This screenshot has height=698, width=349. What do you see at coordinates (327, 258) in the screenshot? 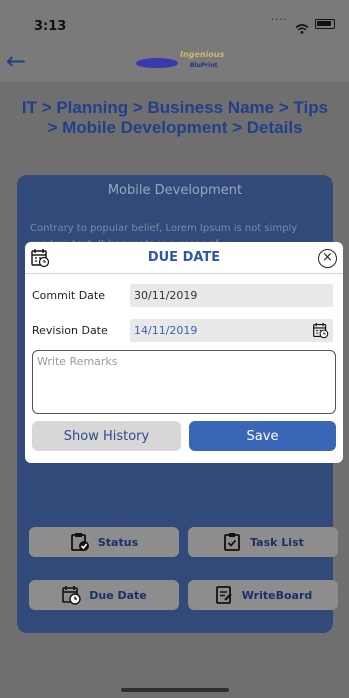
I see `close-icon: ×` at bounding box center [327, 258].